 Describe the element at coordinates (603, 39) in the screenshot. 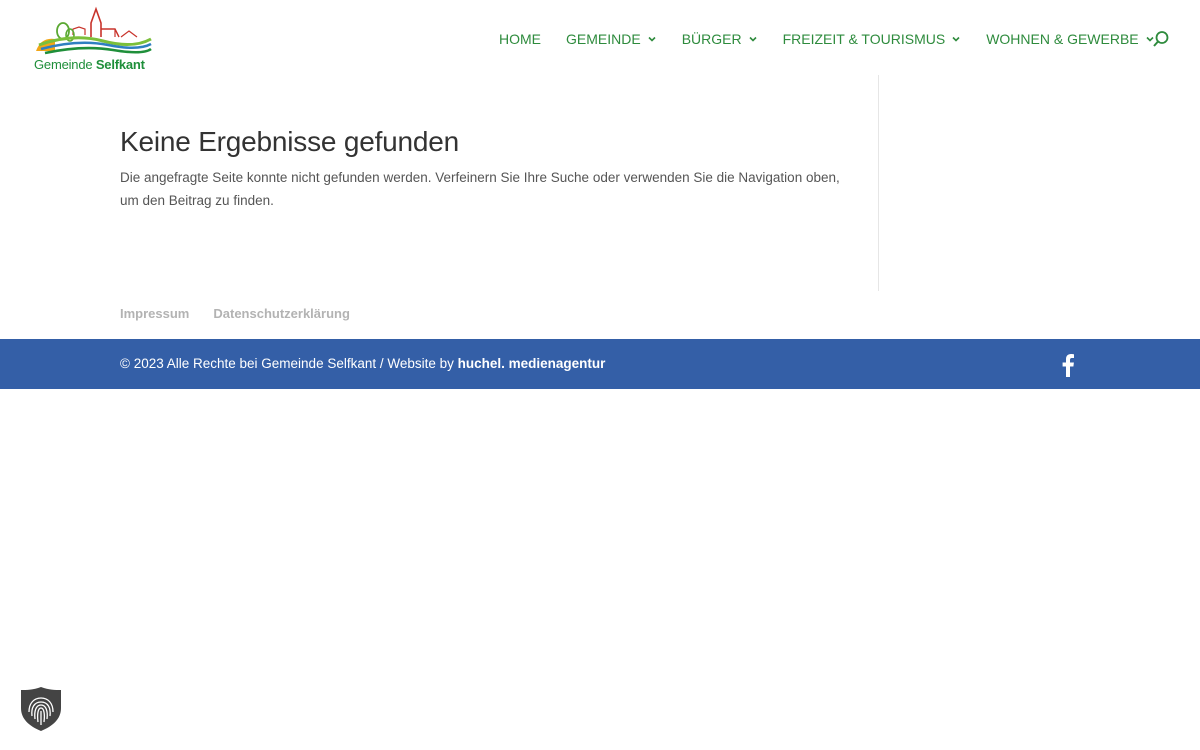

I see `nav-item-label: GEMEINDE` at that location.